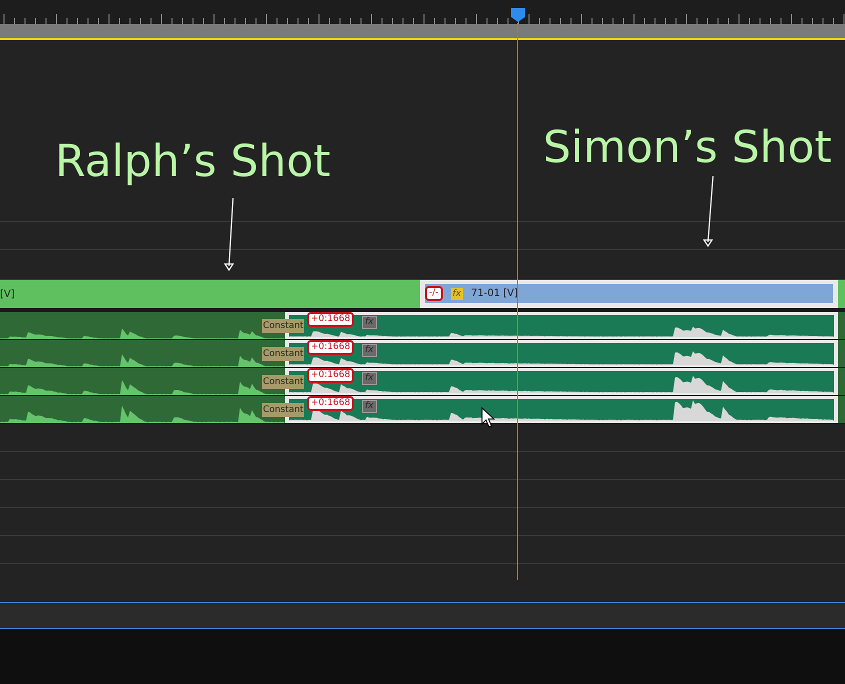  What do you see at coordinates (488, 418) in the screenshot?
I see `cursor-icon` at bounding box center [488, 418].